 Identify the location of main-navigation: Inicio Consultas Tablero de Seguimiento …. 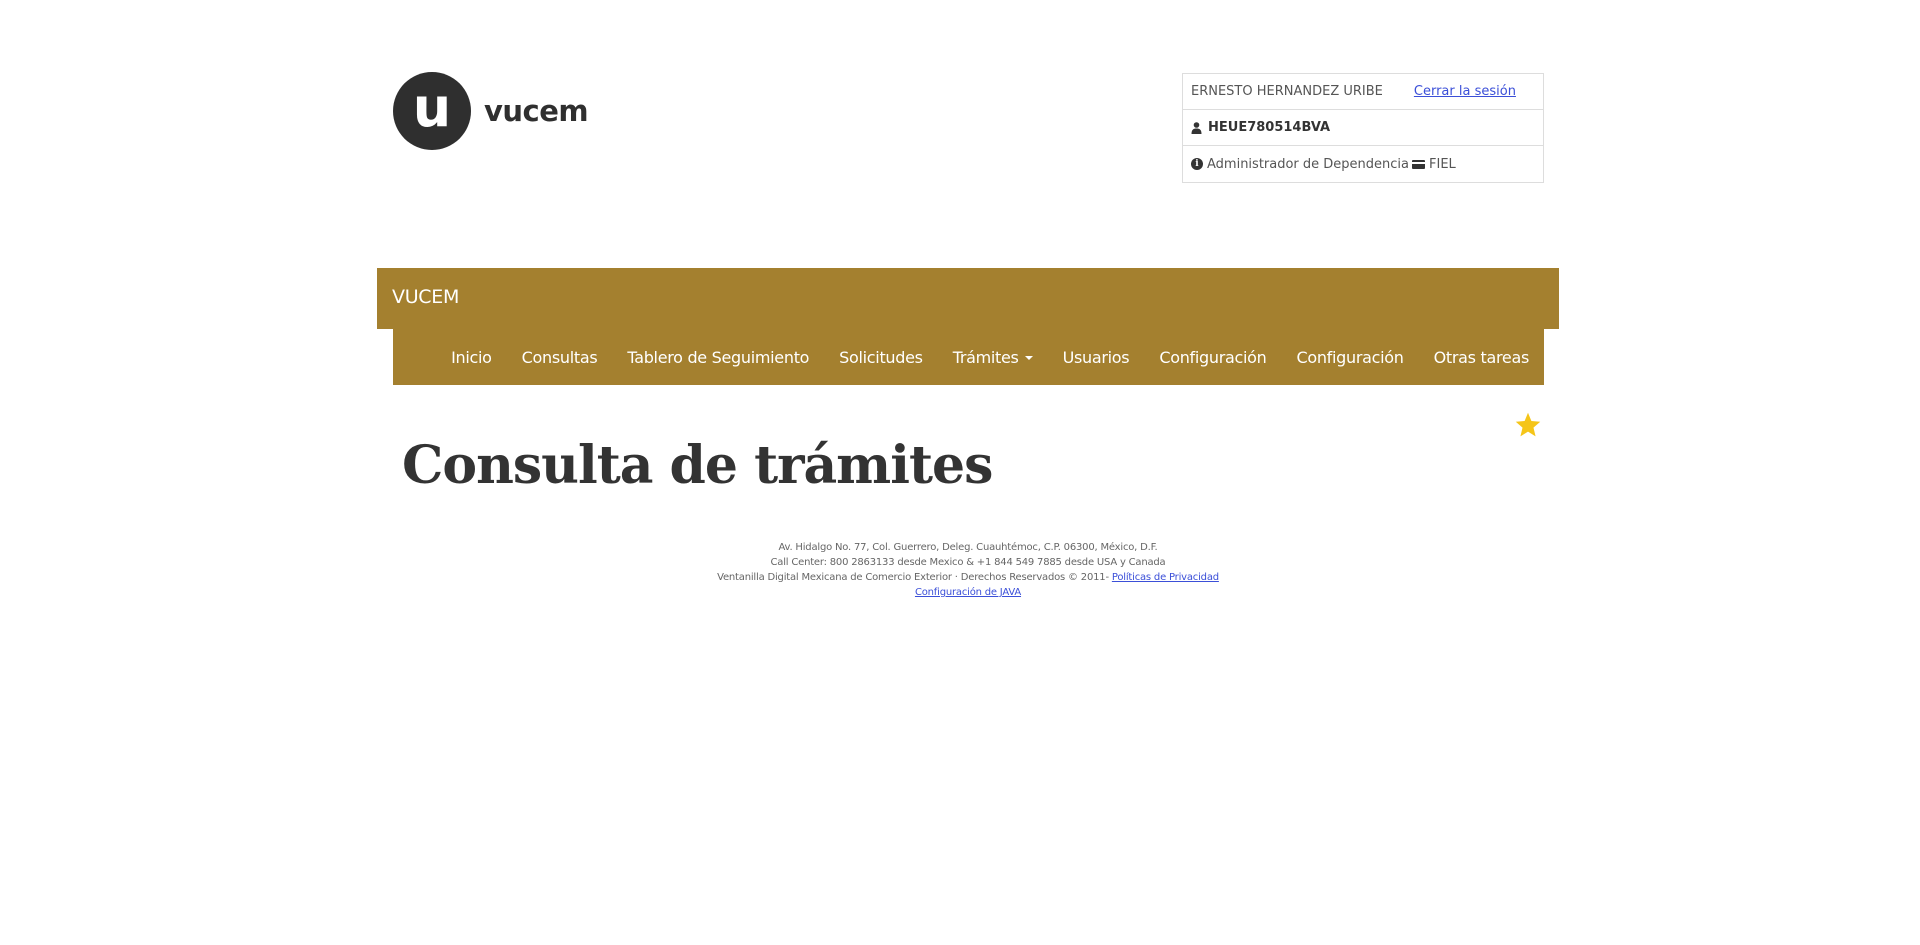
(968, 357).